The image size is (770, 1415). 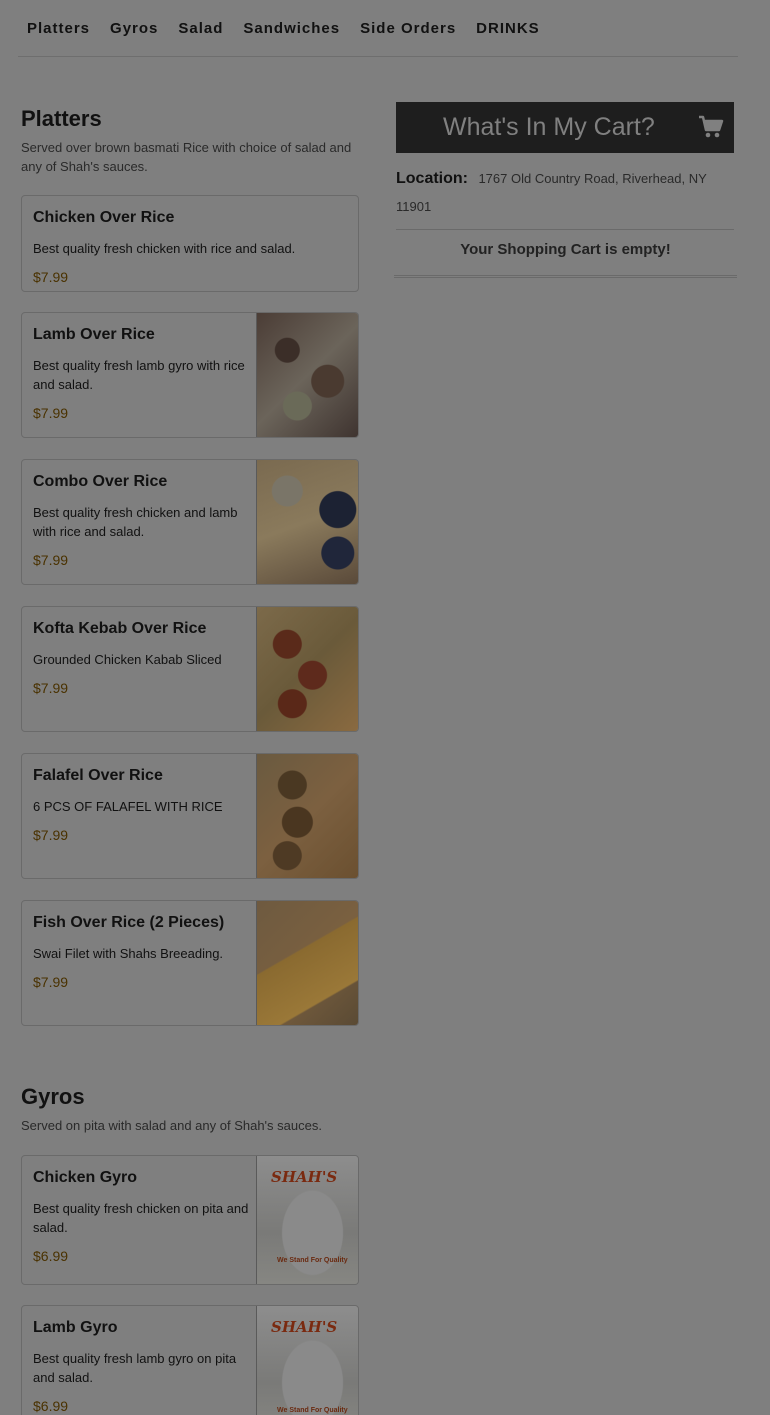 What do you see at coordinates (129, 922) in the screenshot?
I see `item-name: Fish Over Rice (2 Pieces)` at bounding box center [129, 922].